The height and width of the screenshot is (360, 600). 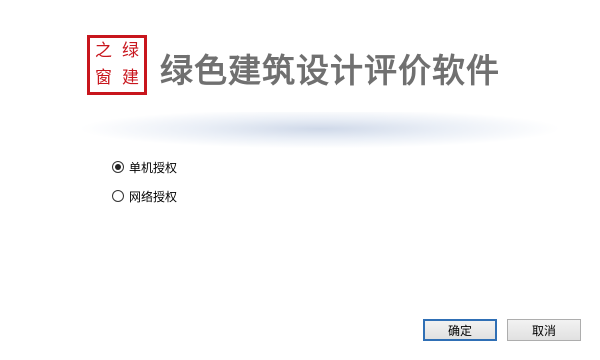 I want to click on ok-button: 确定, so click(x=460, y=330).